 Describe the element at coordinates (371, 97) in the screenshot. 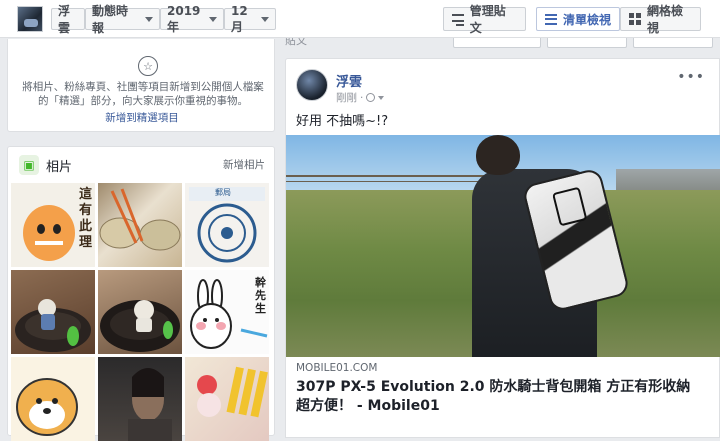

I see `globe-icon` at that location.